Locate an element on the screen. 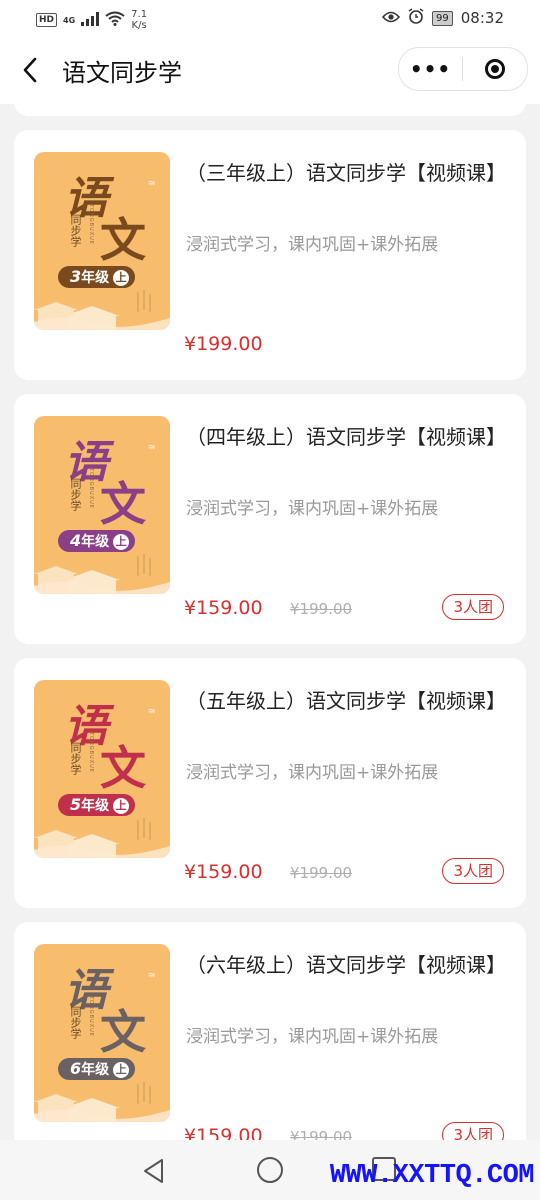 This screenshot has width=540, height=1200. clock-time: 08:32 is located at coordinates (482, 18).